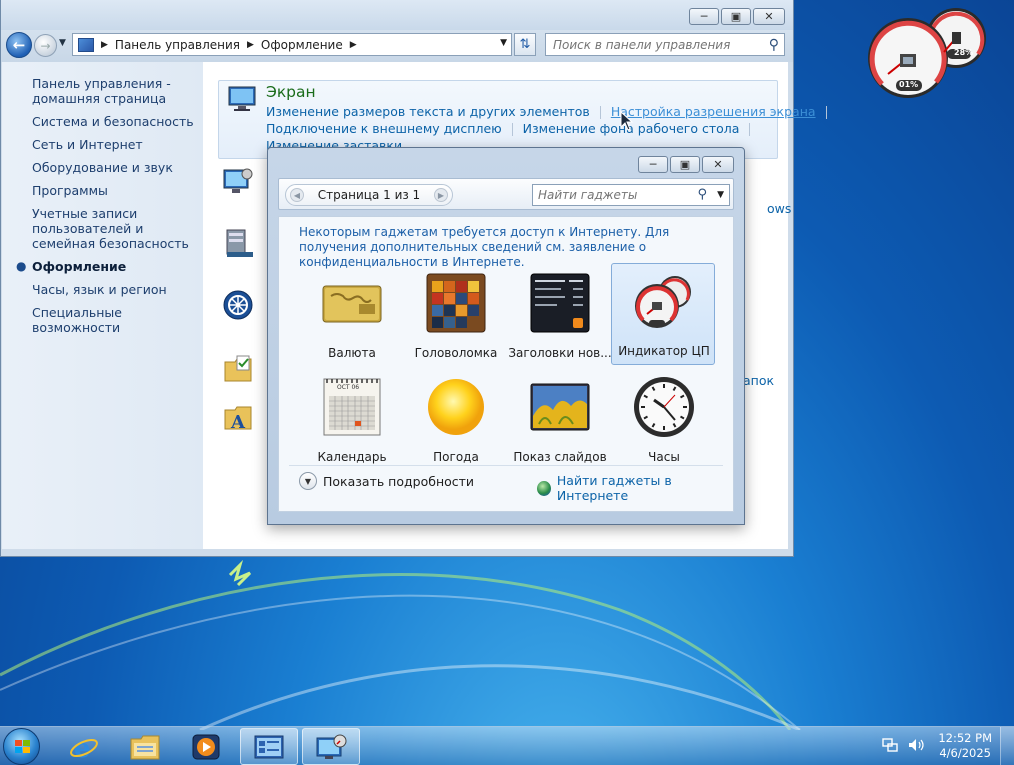  What do you see at coordinates (736, 16) in the screenshot?
I see `maximize-button: ▣` at bounding box center [736, 16].